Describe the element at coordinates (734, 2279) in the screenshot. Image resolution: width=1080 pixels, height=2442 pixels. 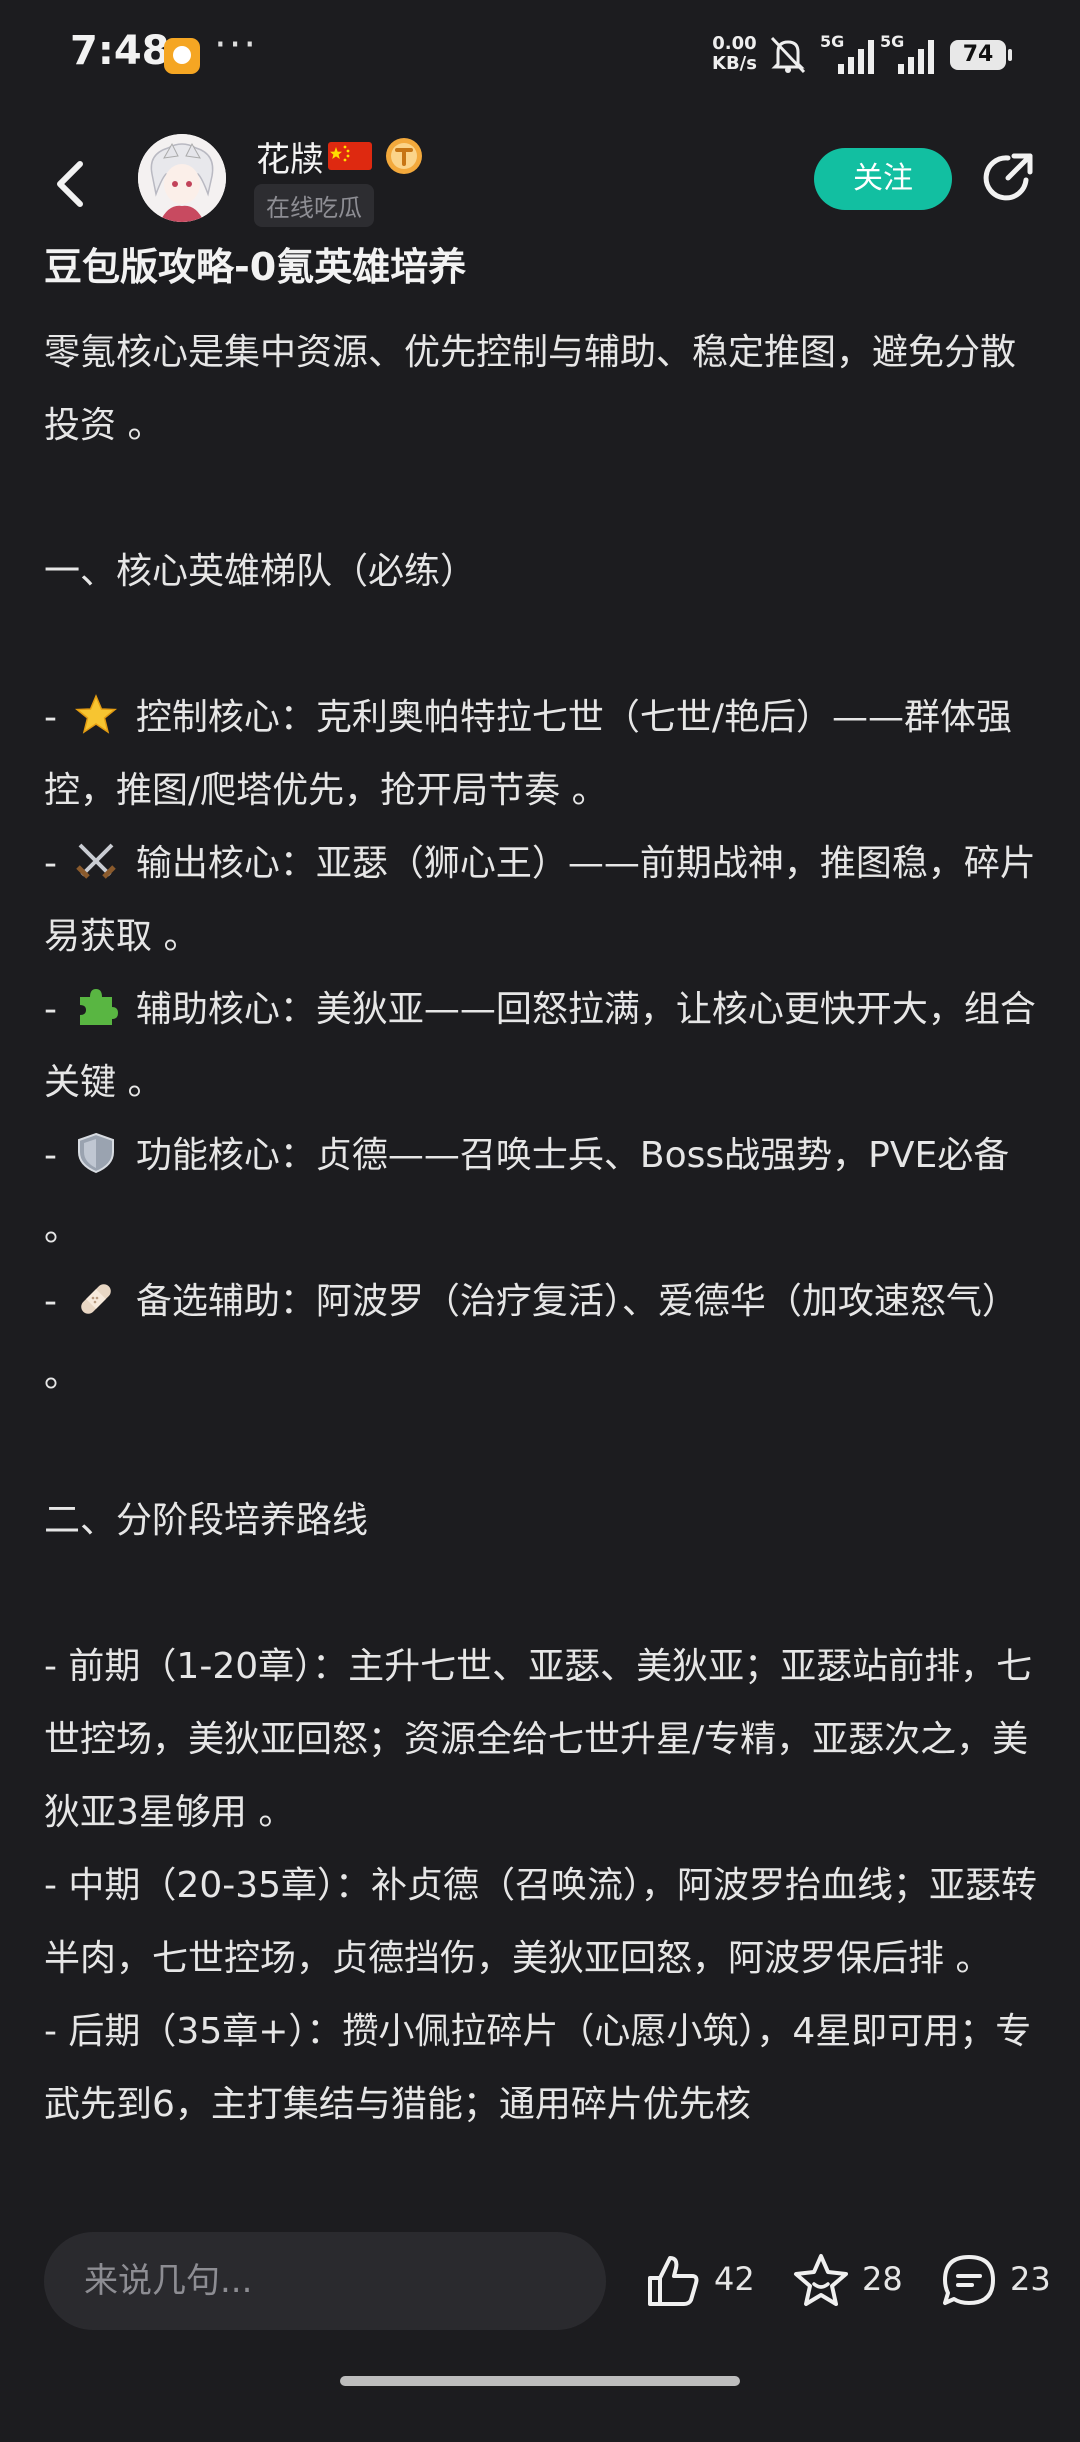
I see `like-count: 42` at that location.